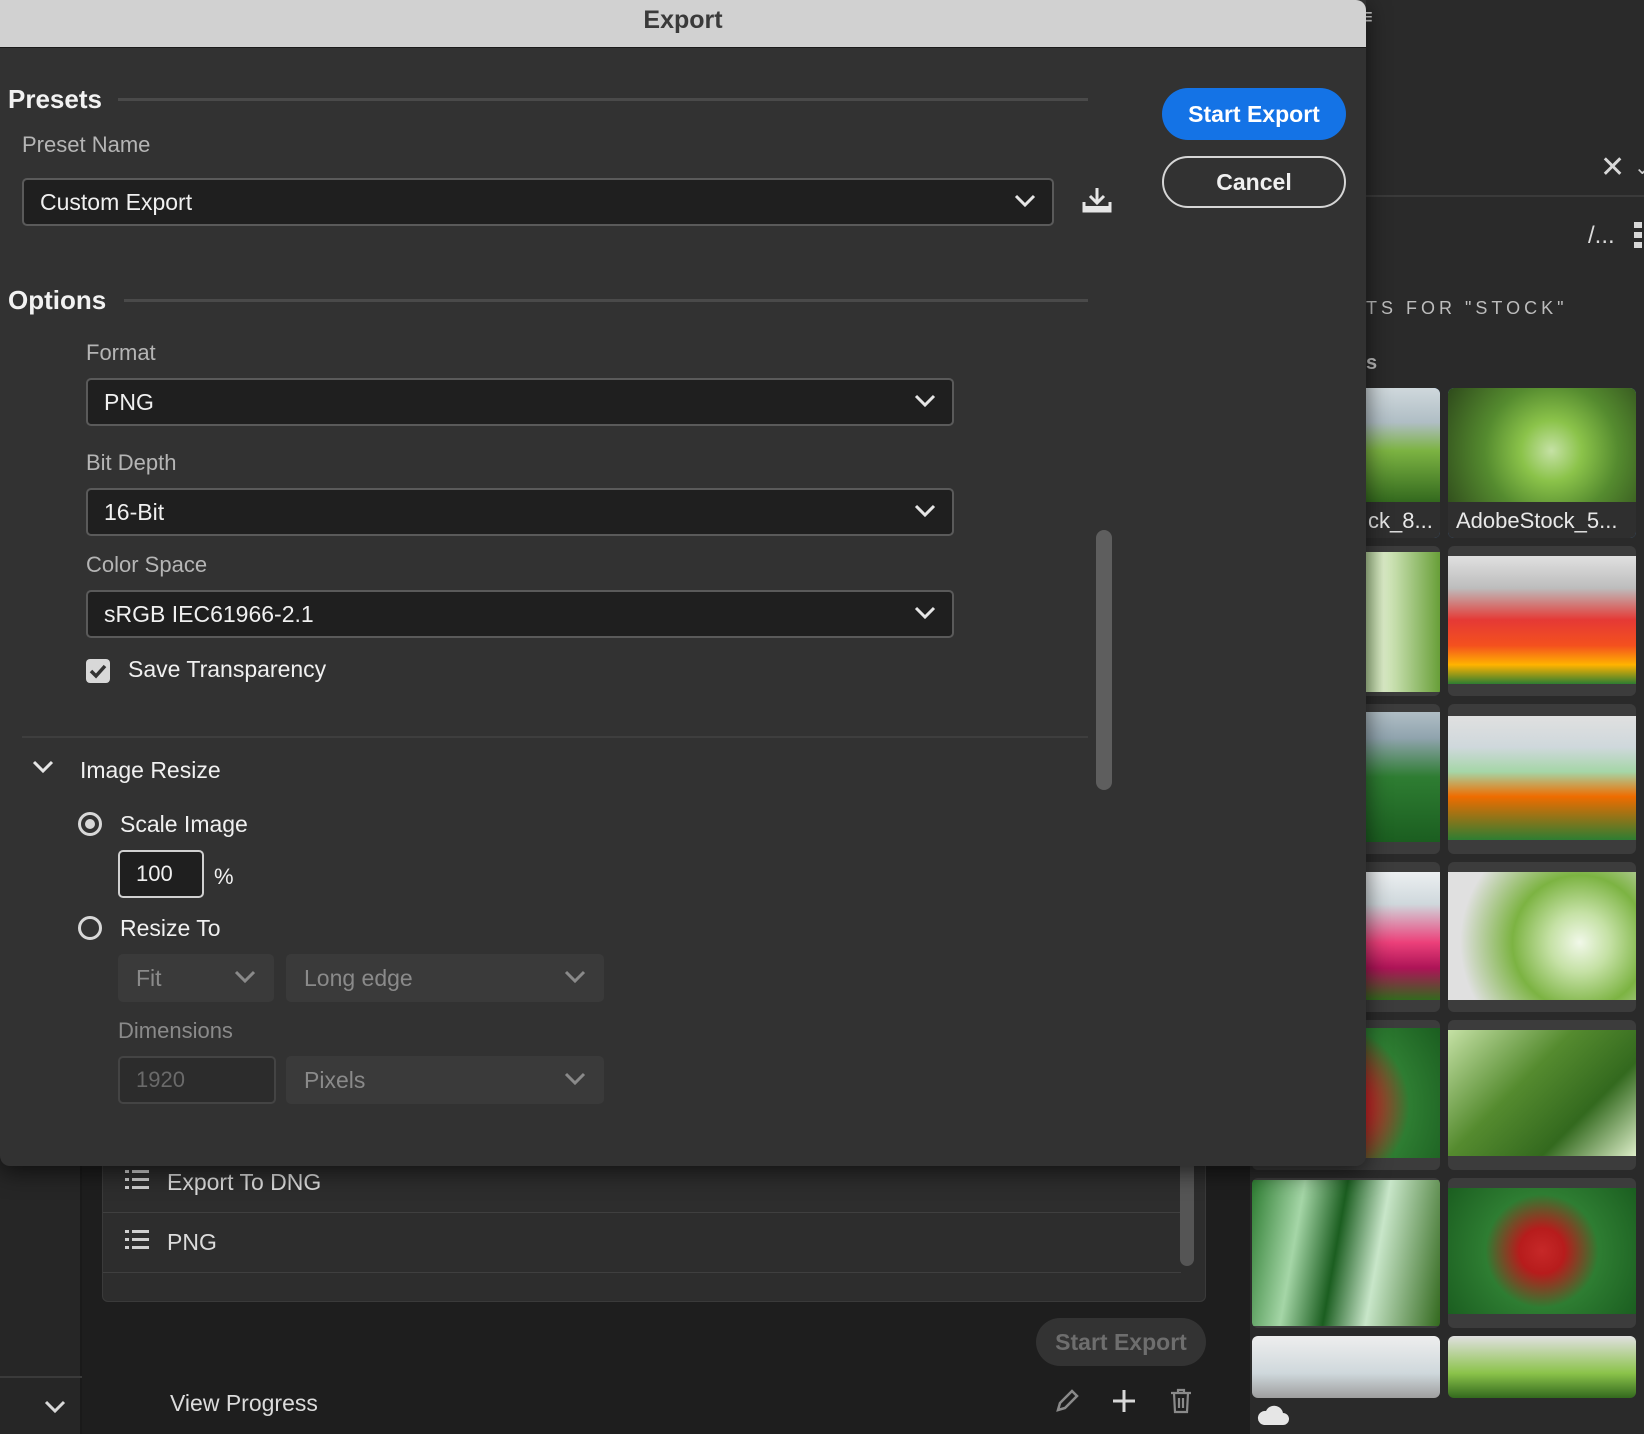  Describe the element at coordinates (1124, 1404) in the screenshot. I see `plus-icon` at that location.